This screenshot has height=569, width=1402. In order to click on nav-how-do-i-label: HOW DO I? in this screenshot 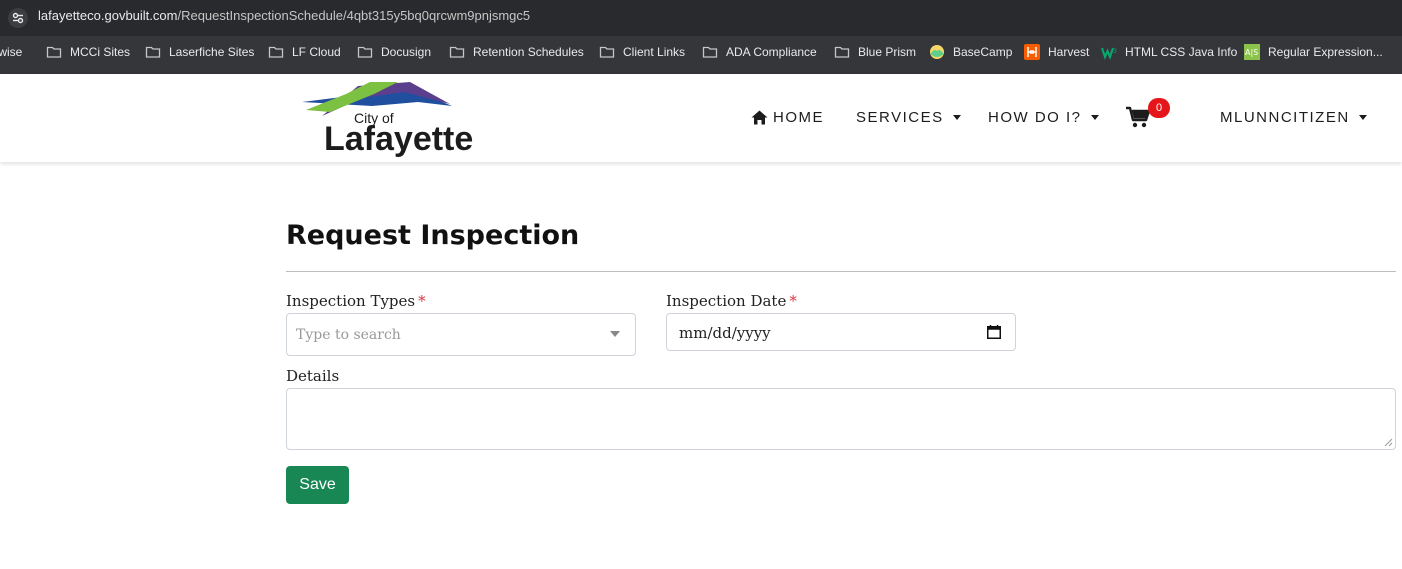, I will do `click(1035, 117)`.